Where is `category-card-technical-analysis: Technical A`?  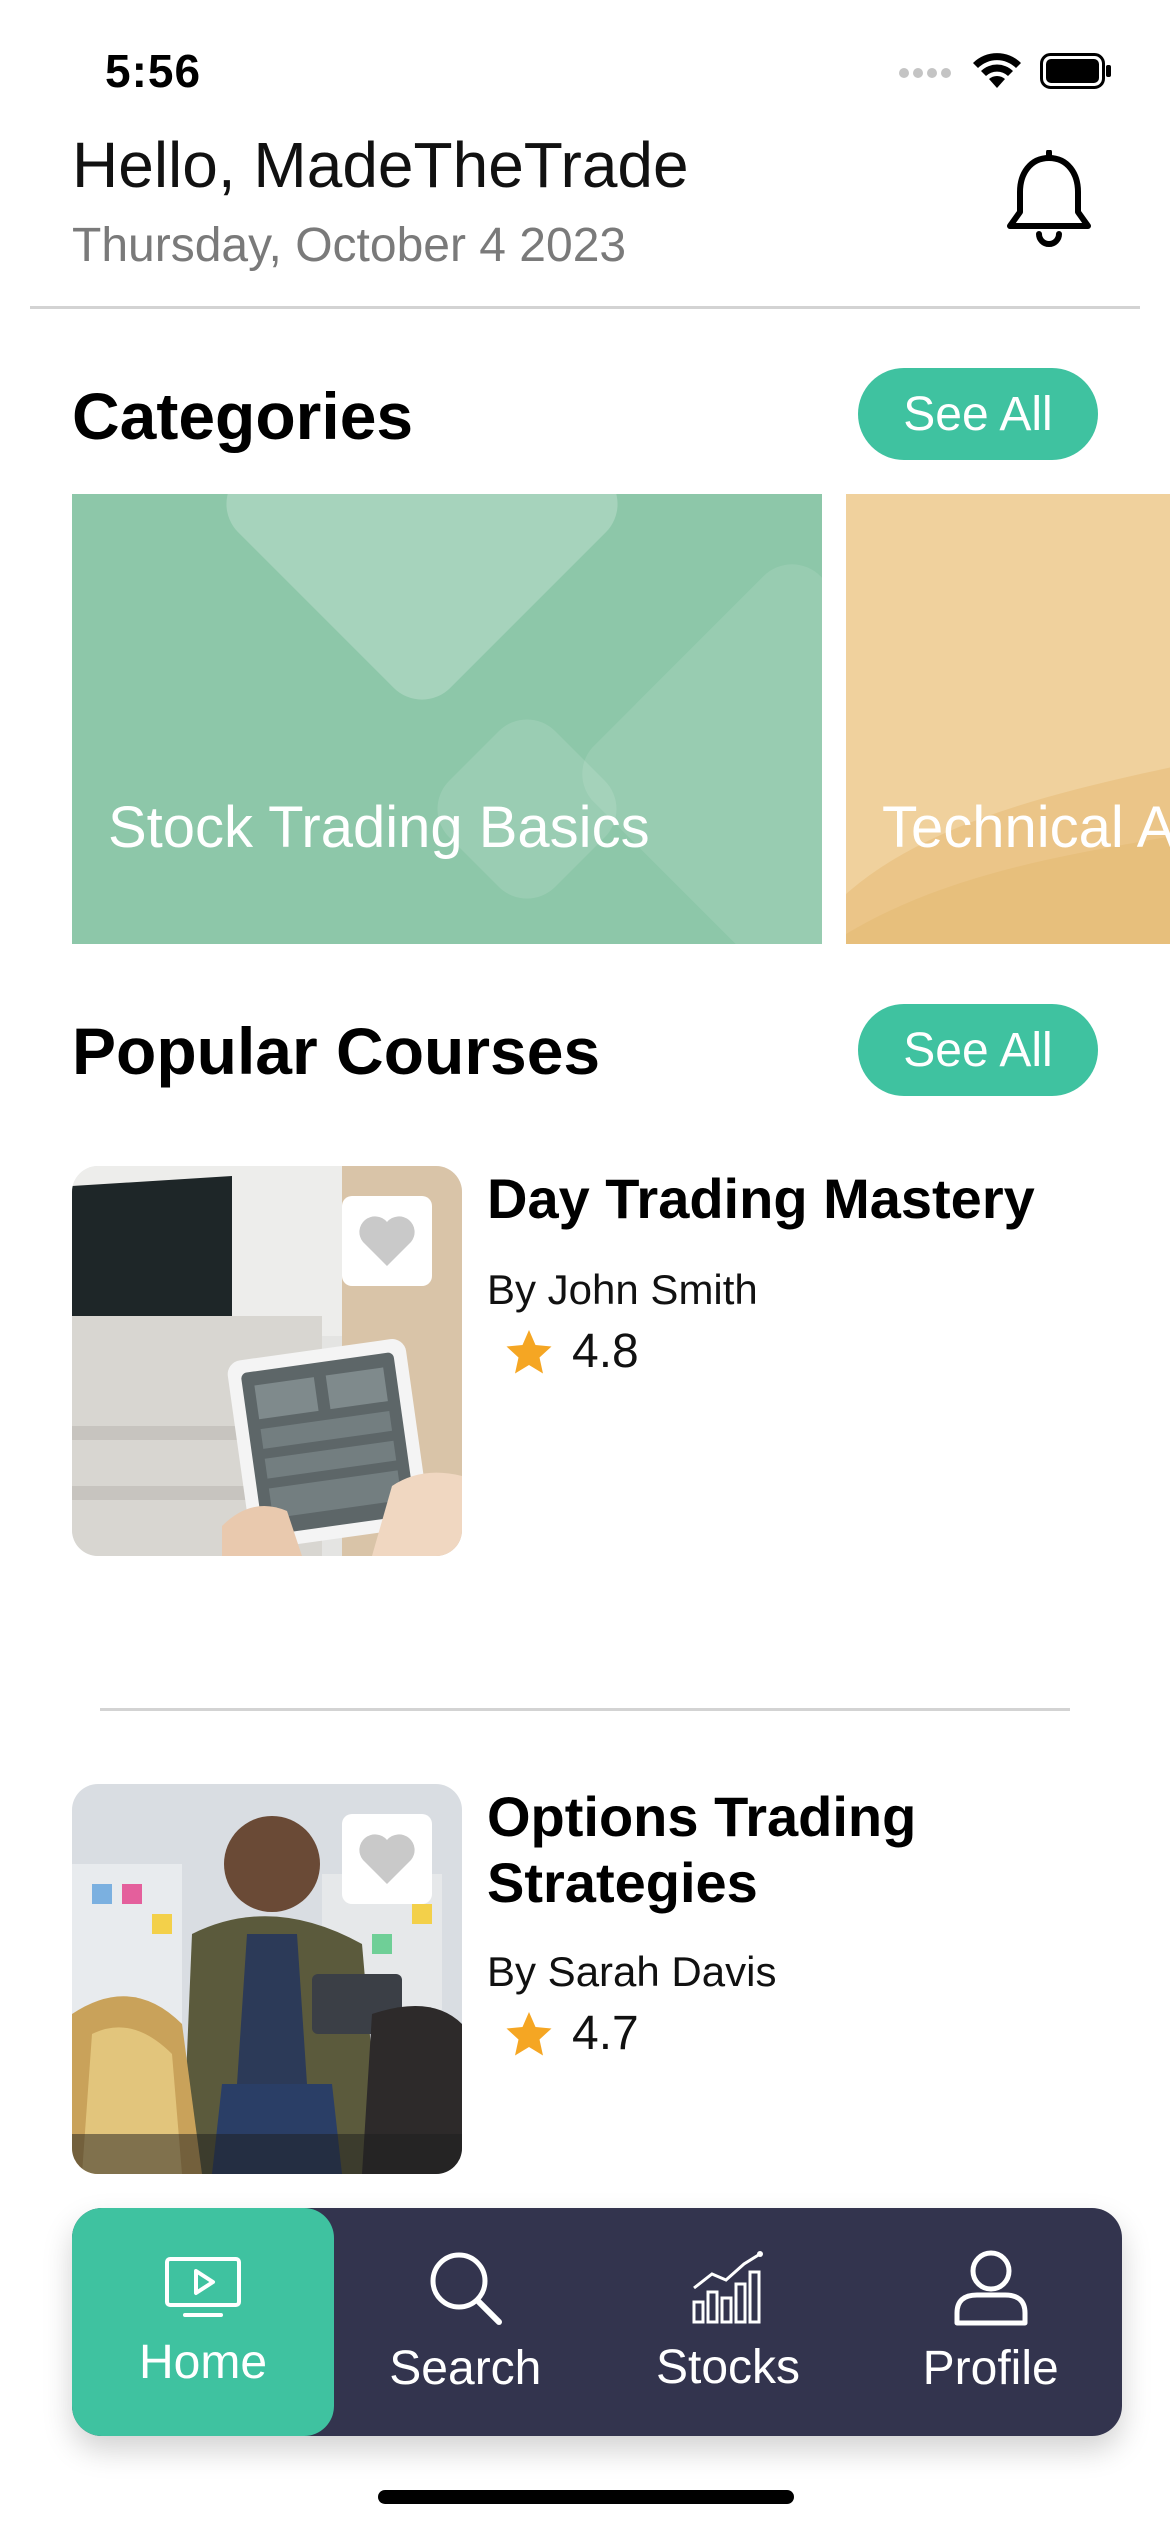
category-card-technical-analysis: Technical A is located at coordinates (1008, 719).